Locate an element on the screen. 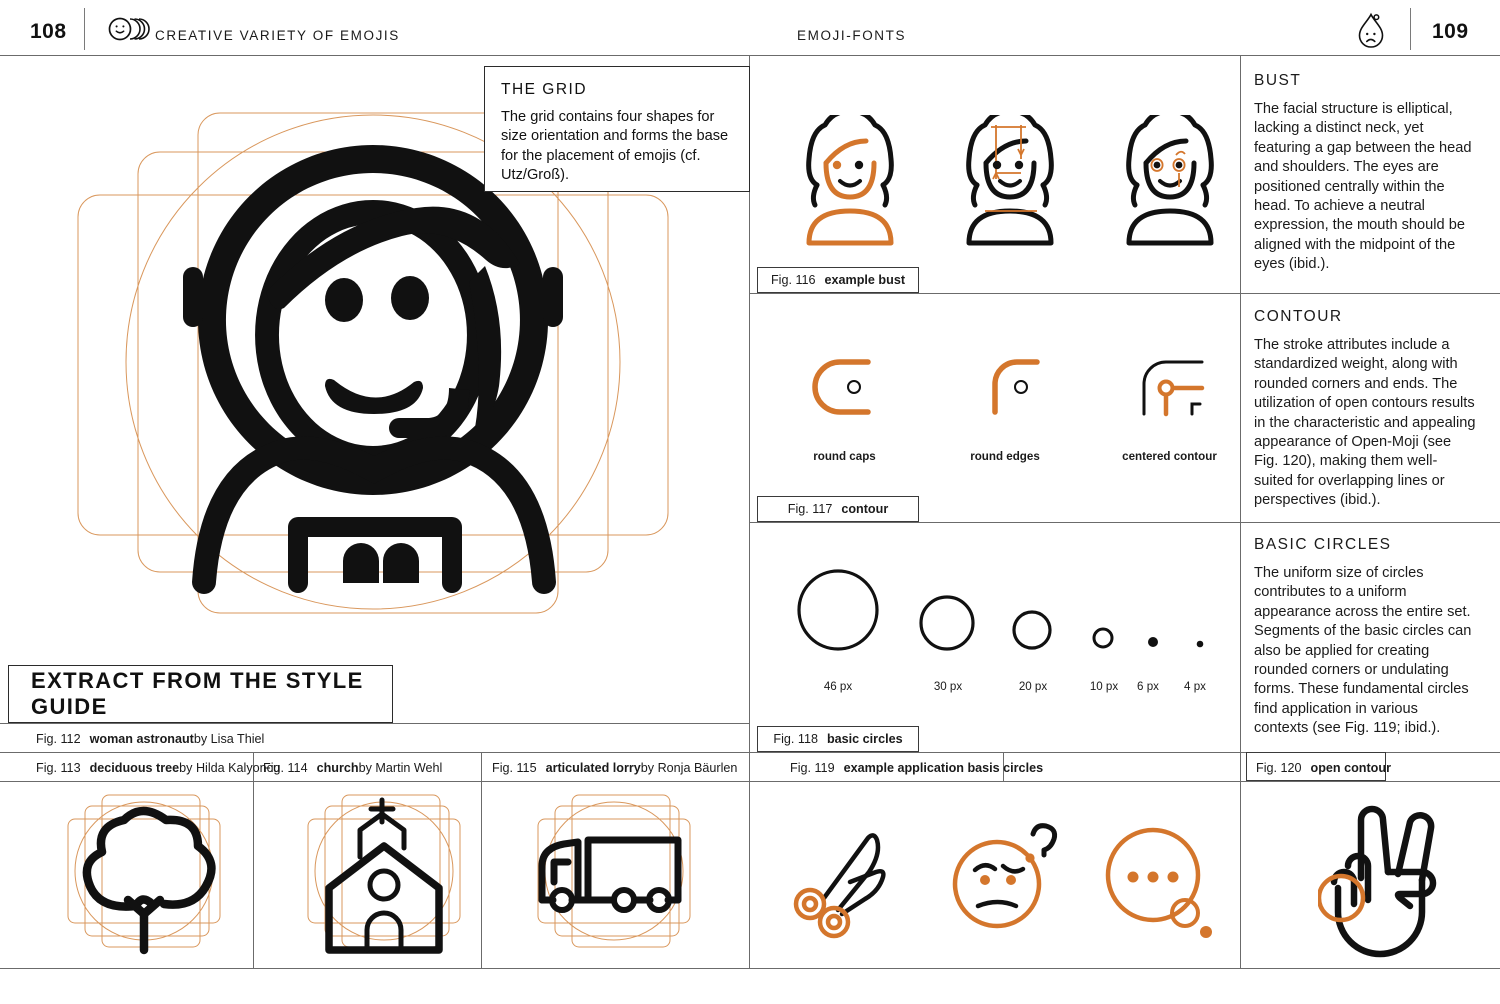 The width and height of the screenshot is (1500, 1004). right-page-number: 109 is located at coordinates (1450, 31).